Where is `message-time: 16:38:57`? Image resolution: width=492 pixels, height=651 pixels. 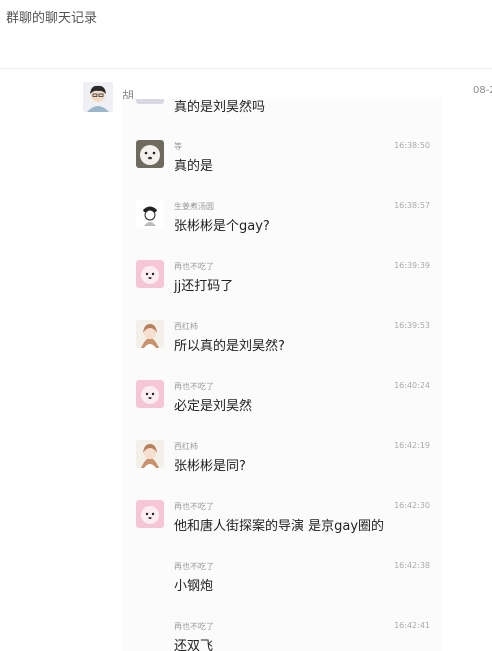
message-time: 16:38:57 is located at coordinates (412, 205).